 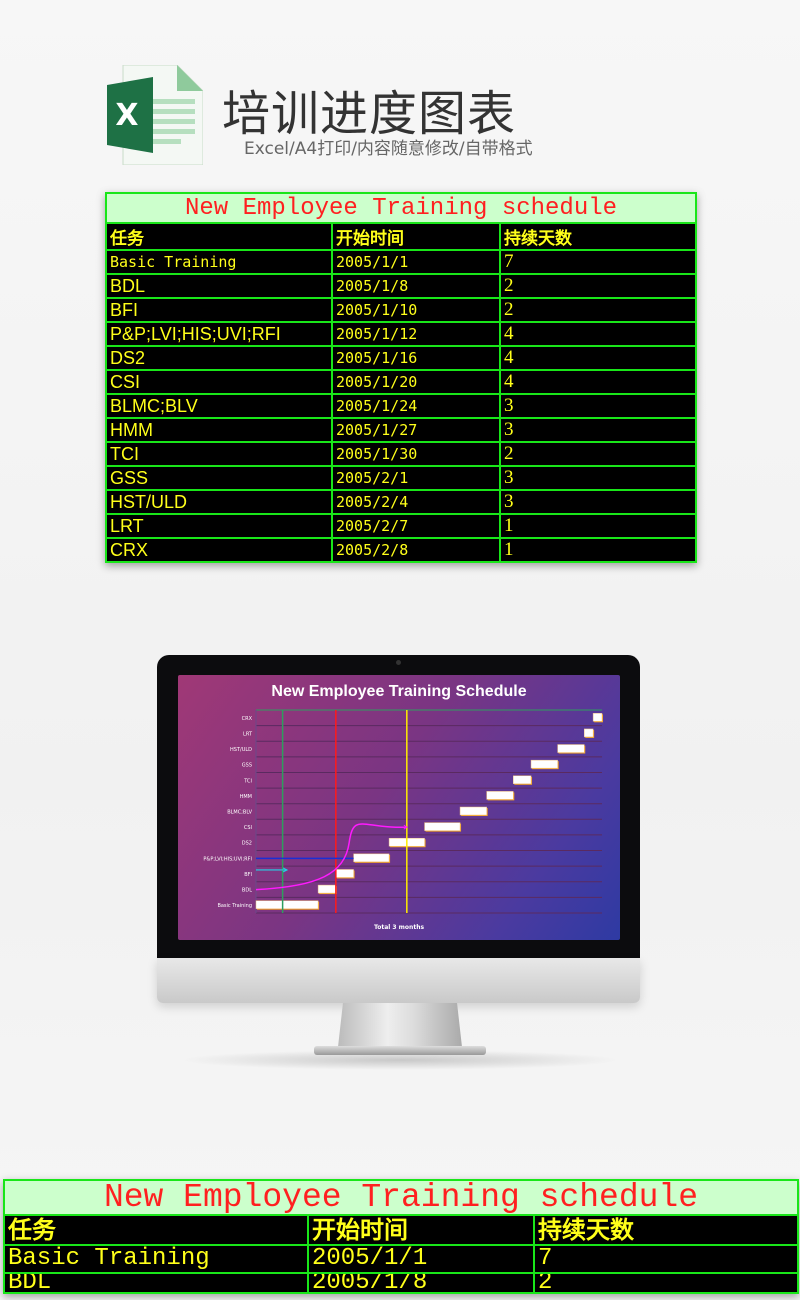 What do you see at coordinates (416, 358) in the screenshot?
I see `cell-start-date: 2005/1/16` at bounding box center [416, 358].